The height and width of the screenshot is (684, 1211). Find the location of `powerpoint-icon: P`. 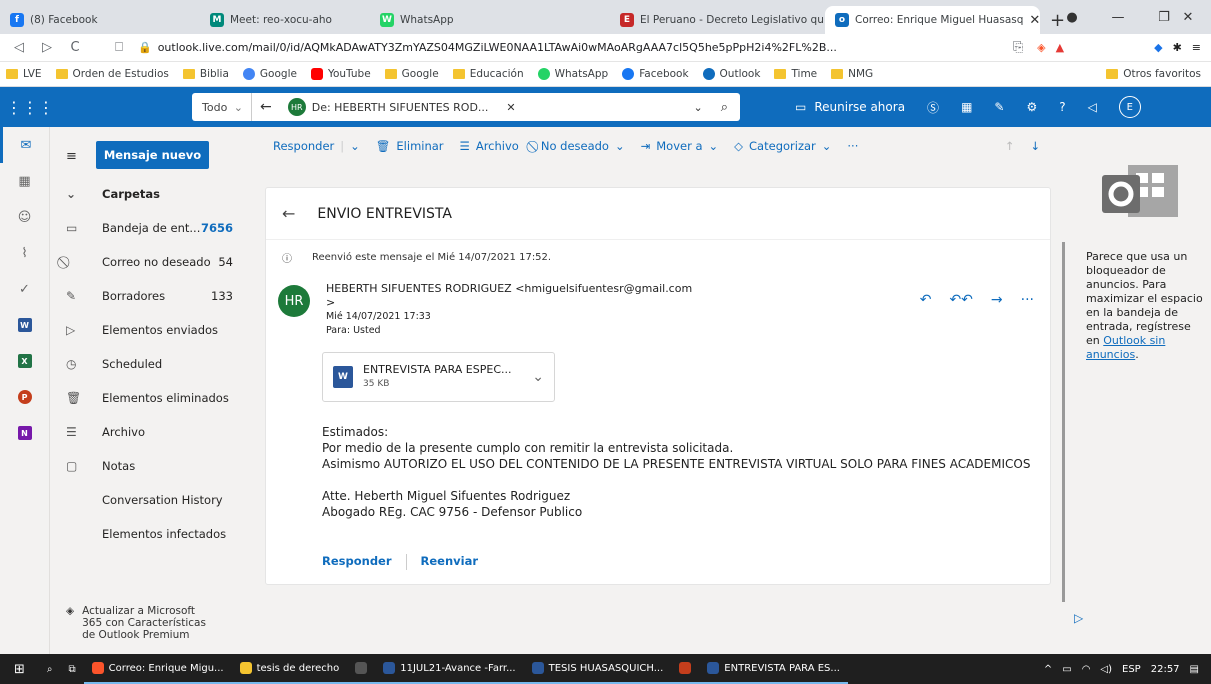

powerpoint-icon: P is located at coordinates (24, 397).